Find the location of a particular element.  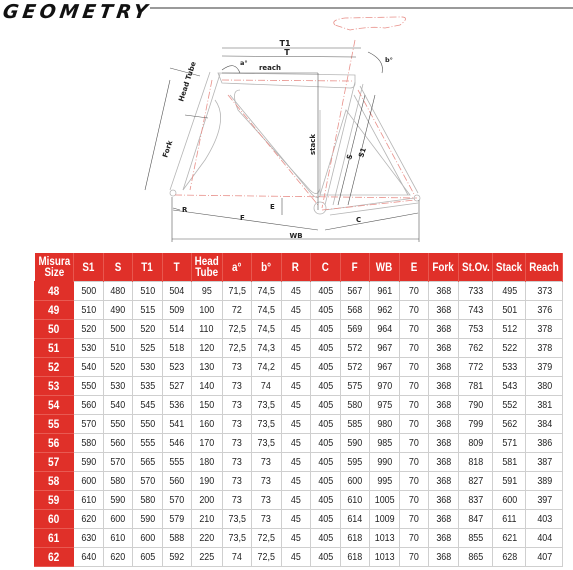

value-cell: 378 is located at coordinates (544, 348).